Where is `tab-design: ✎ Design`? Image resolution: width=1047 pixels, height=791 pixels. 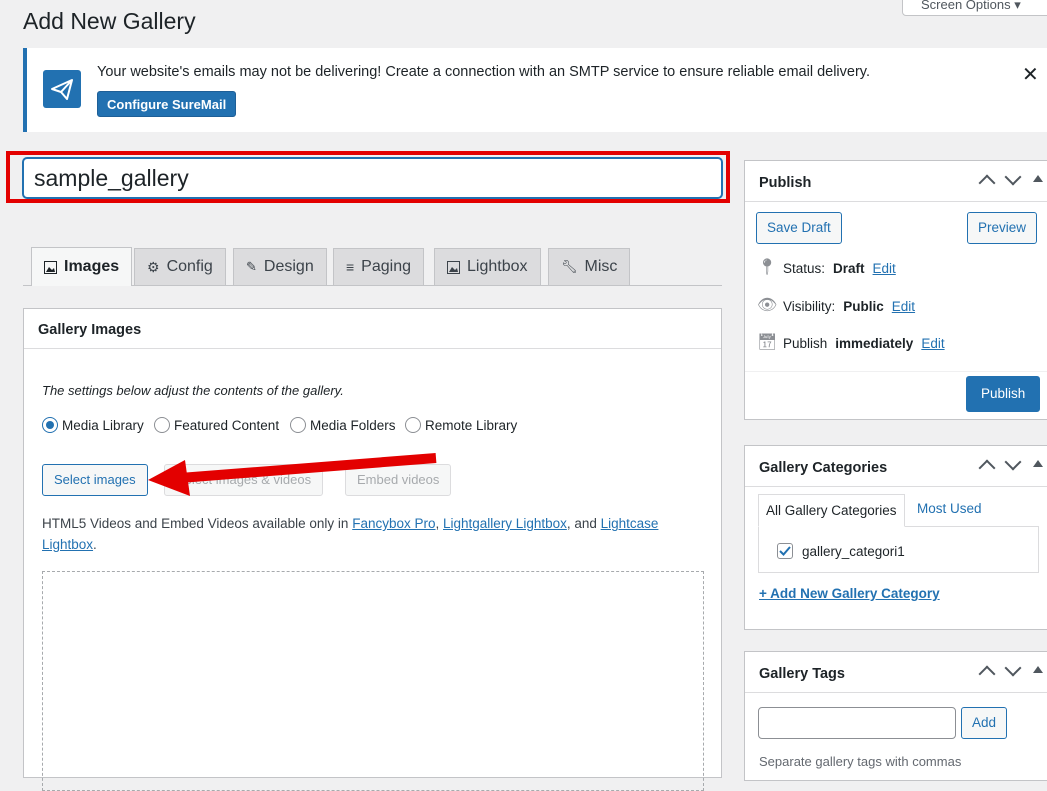 tab-design: ✎ Design is located at coordinates (280, 266).